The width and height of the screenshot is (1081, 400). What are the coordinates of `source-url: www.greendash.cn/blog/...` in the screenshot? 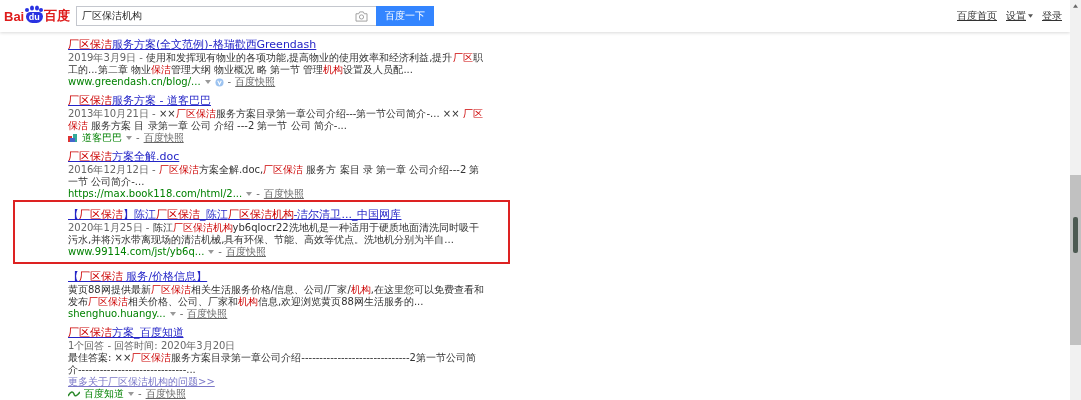 It's located at (134, 82).